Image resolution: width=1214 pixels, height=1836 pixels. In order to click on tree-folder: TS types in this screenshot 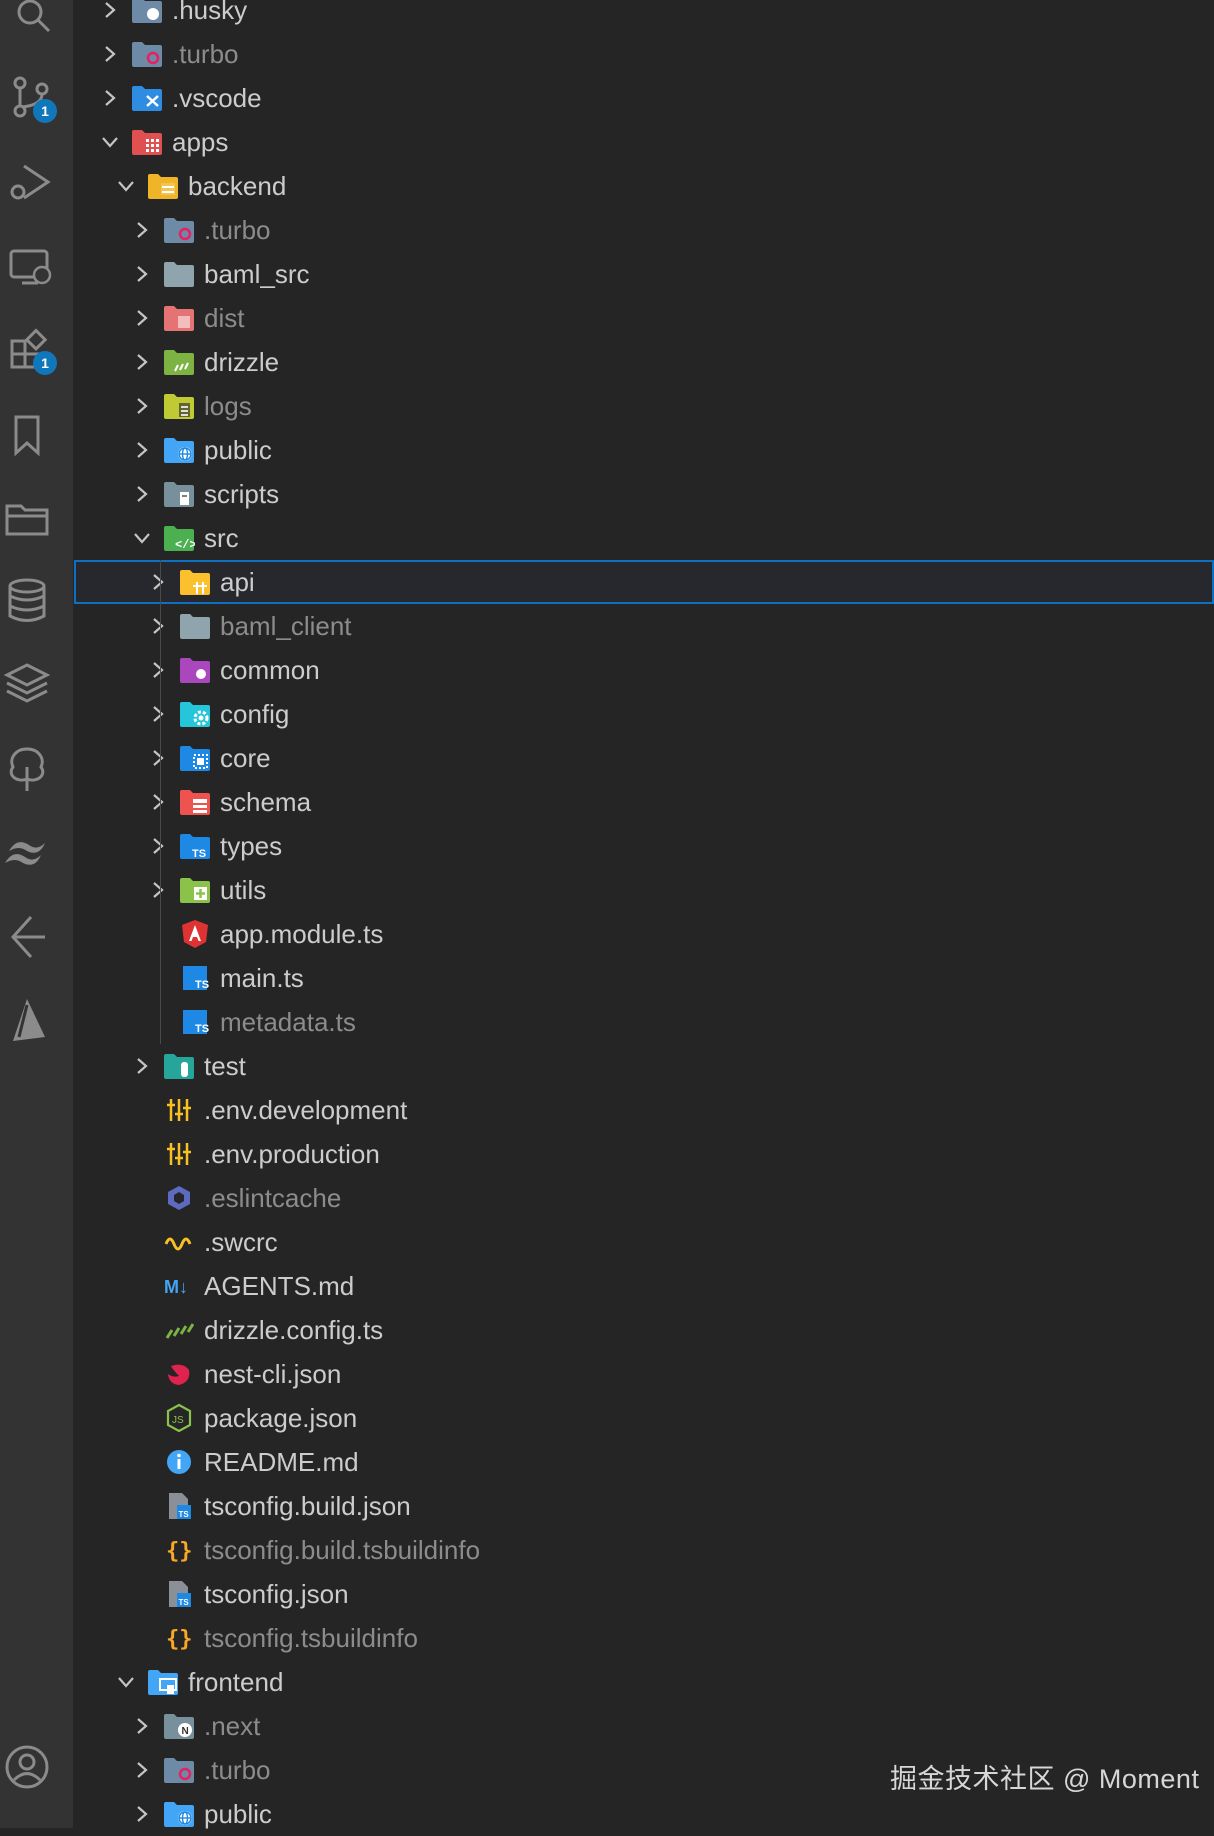, I will do `click(644, 846)`.